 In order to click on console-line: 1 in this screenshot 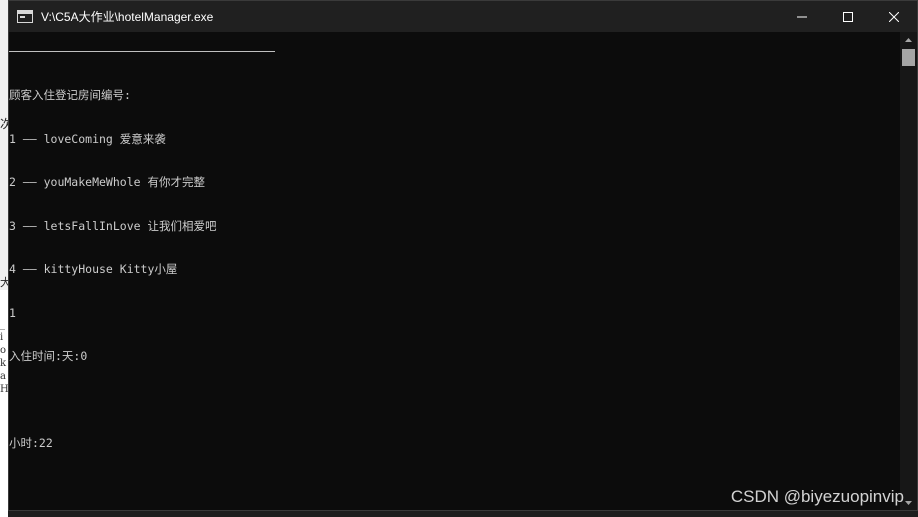, I will do `click(12, 312)`.